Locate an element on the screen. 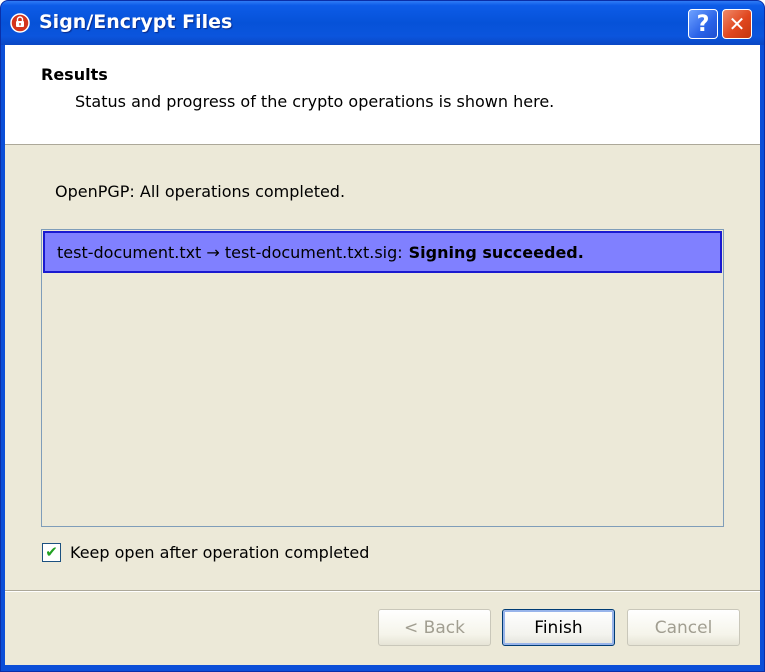 This screenshot has height=672, width=765. close-button: ✕ is located at coordinates (737, 24).